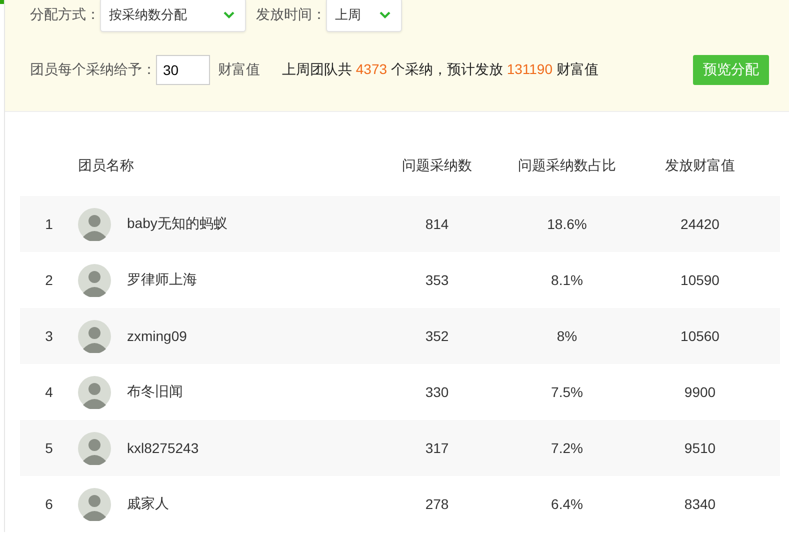 The image size is (789, 533). What do you see at coordinates (49, 224) in the screenshot?
I see `rank-number: 1` at bounding box center [49, 224].